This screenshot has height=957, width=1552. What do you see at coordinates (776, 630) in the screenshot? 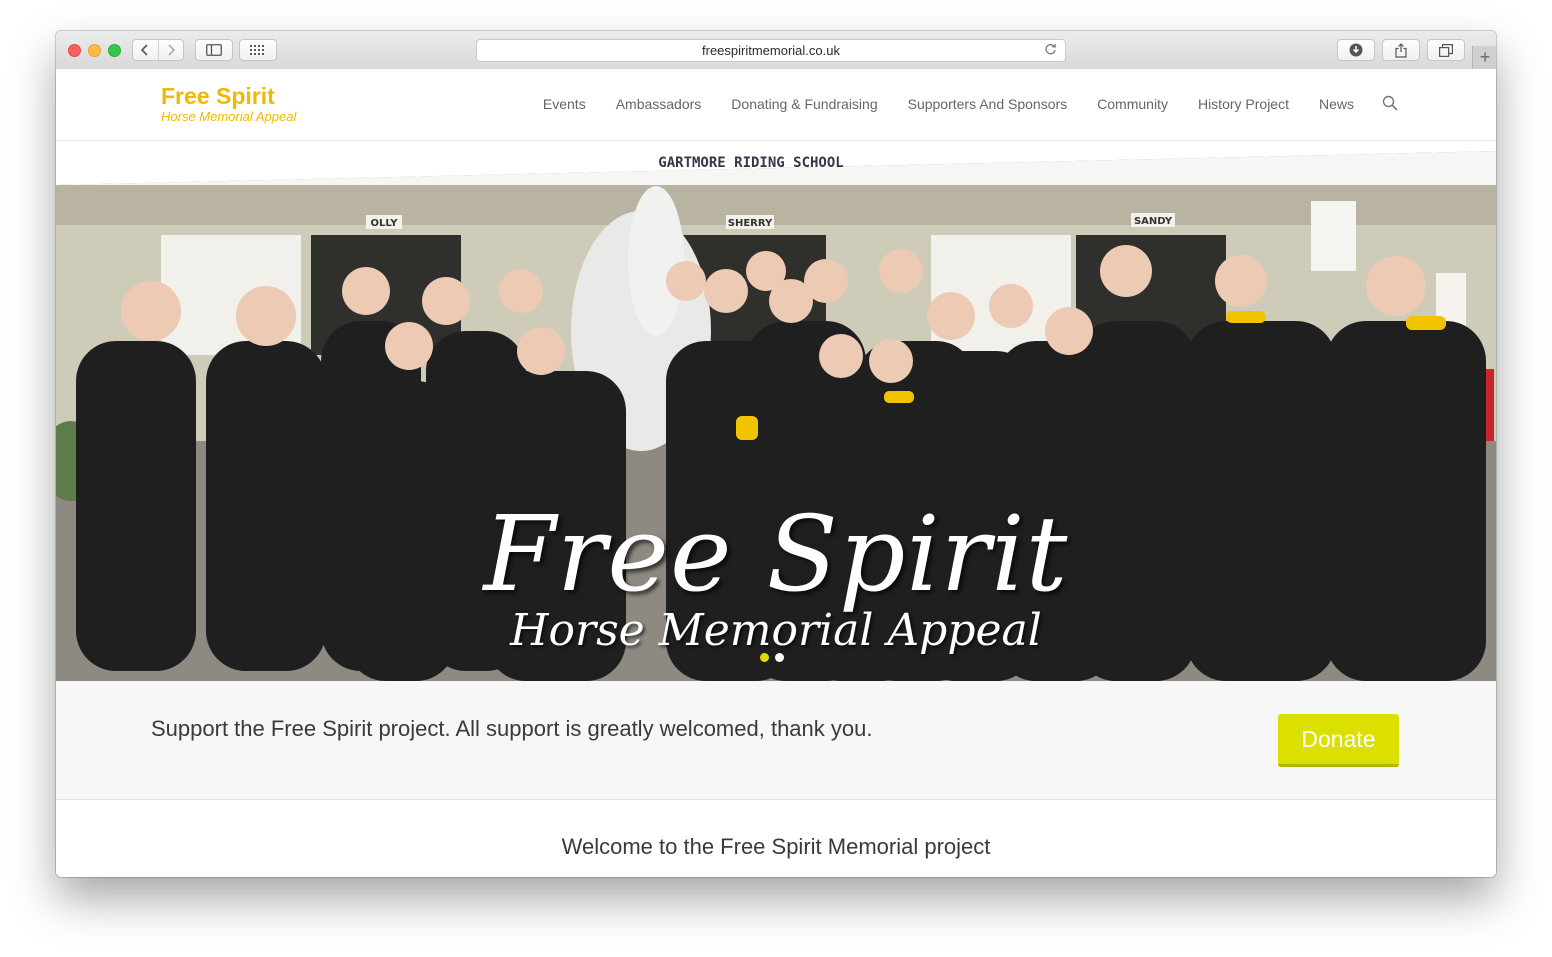
I see `hero-subtitle: Horse Memorial Appeal` at bounding box center [776, 630].